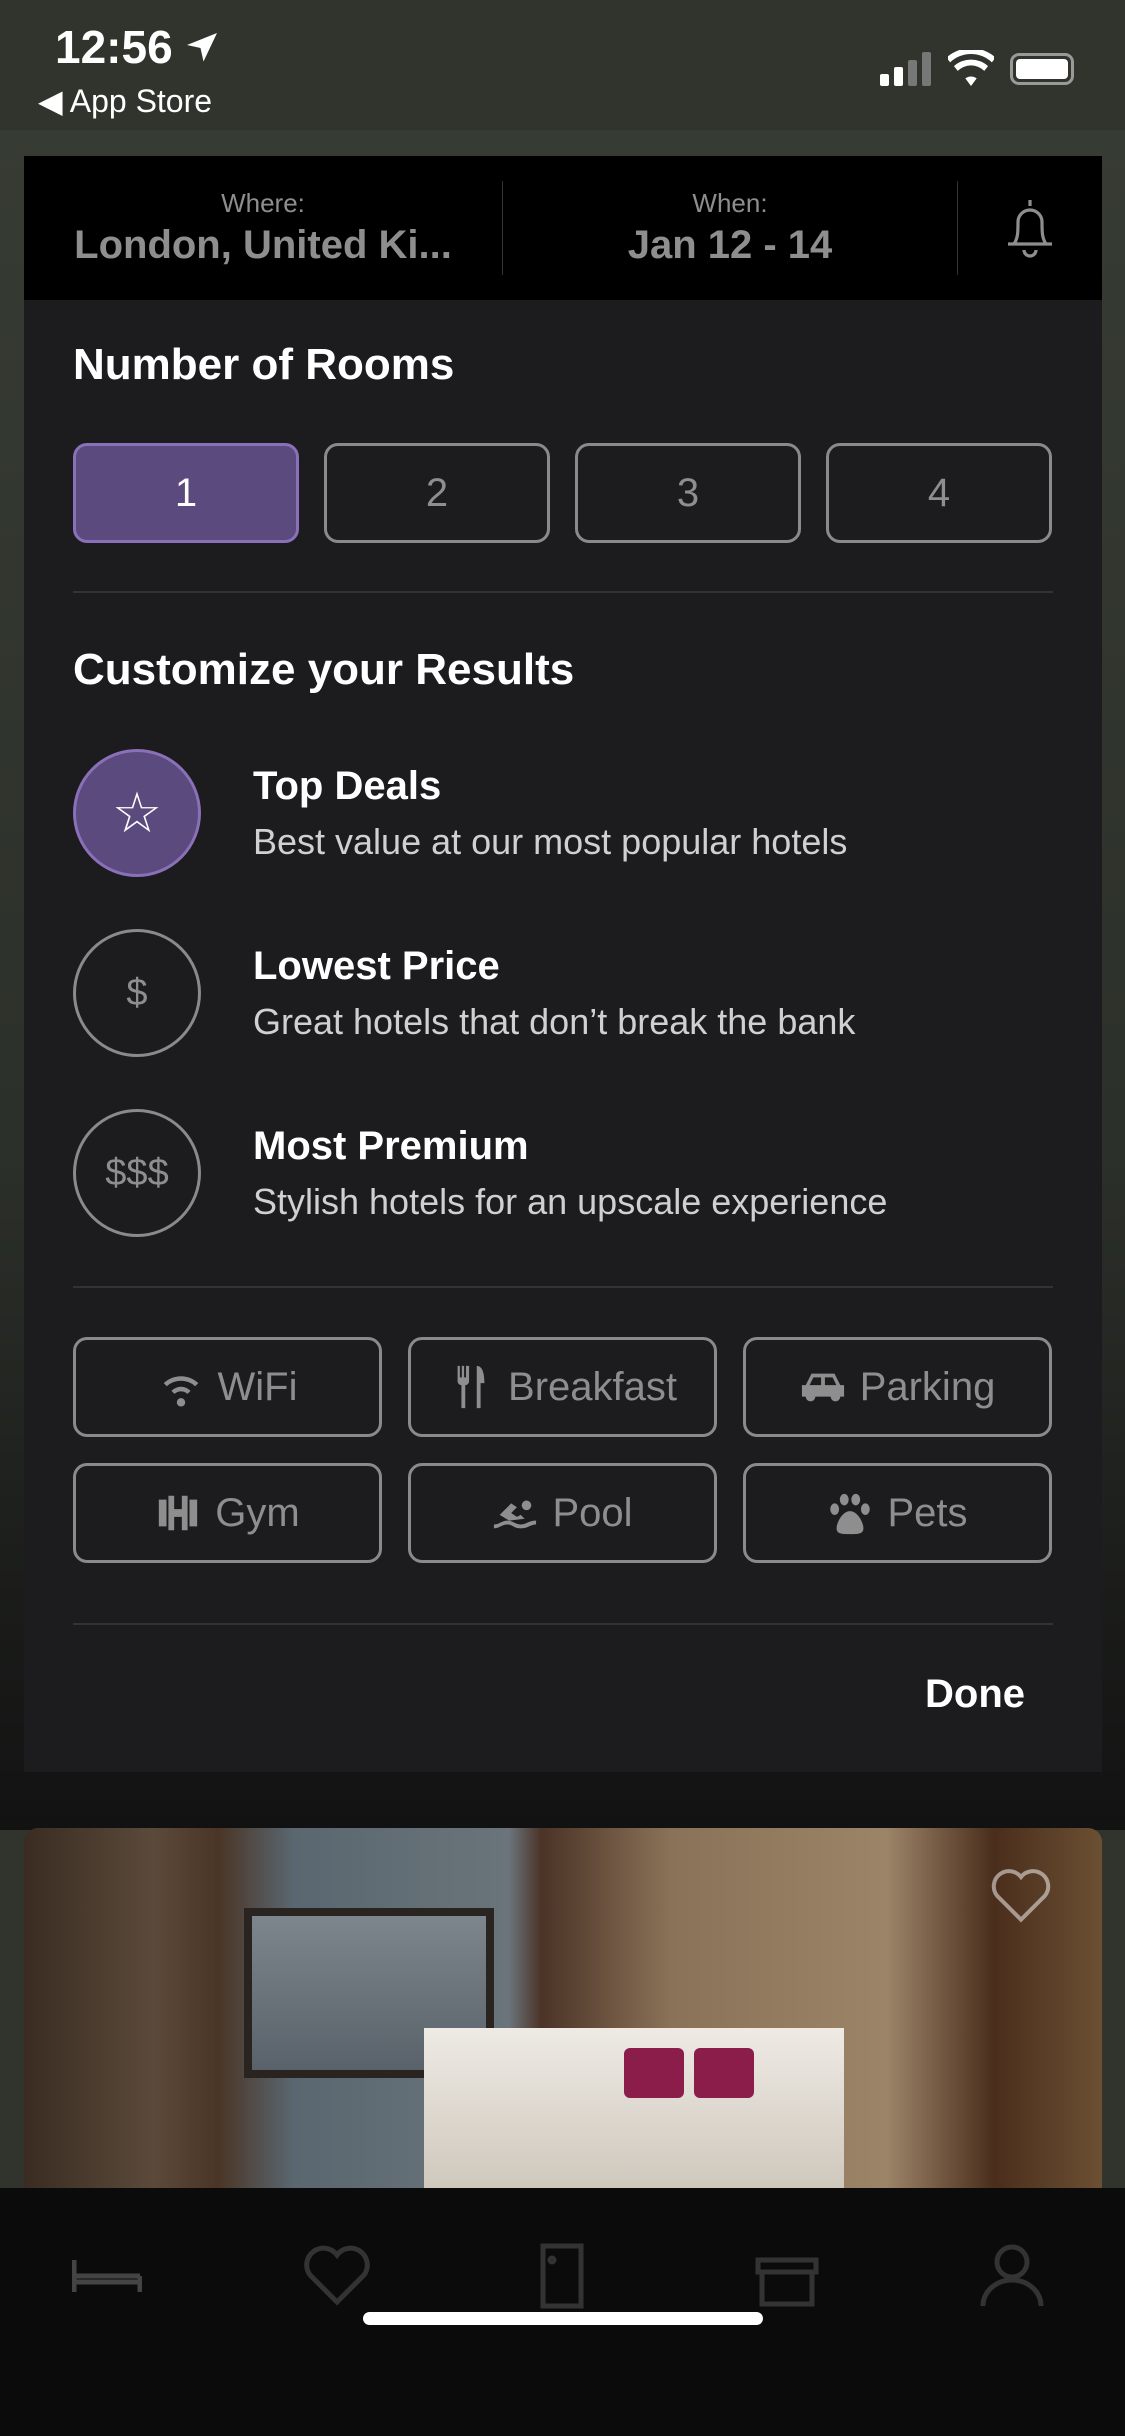 The image size is (1125, 2436). I want to click on battery-icon, so click(1042, 69).